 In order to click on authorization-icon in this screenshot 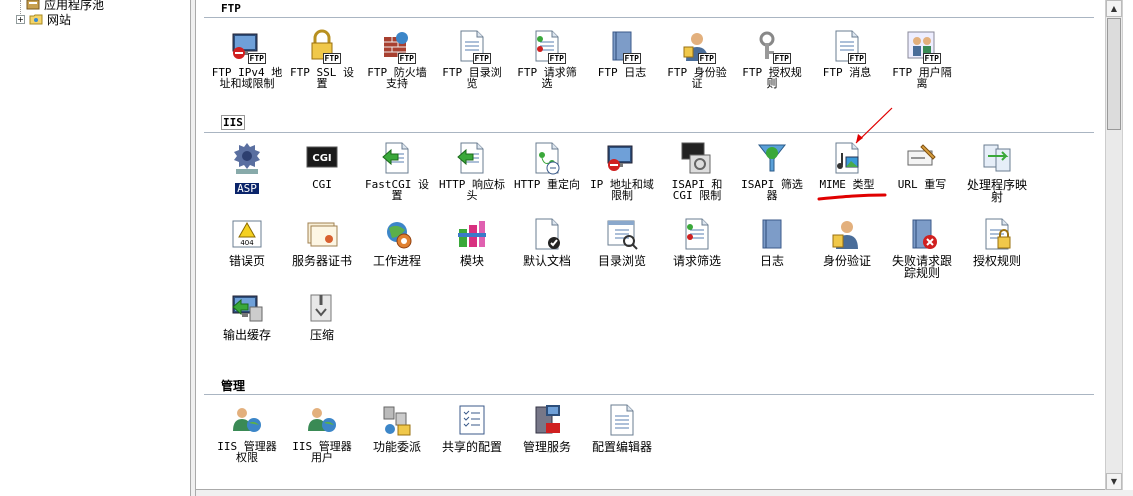, I will do `click(997, 234)`.